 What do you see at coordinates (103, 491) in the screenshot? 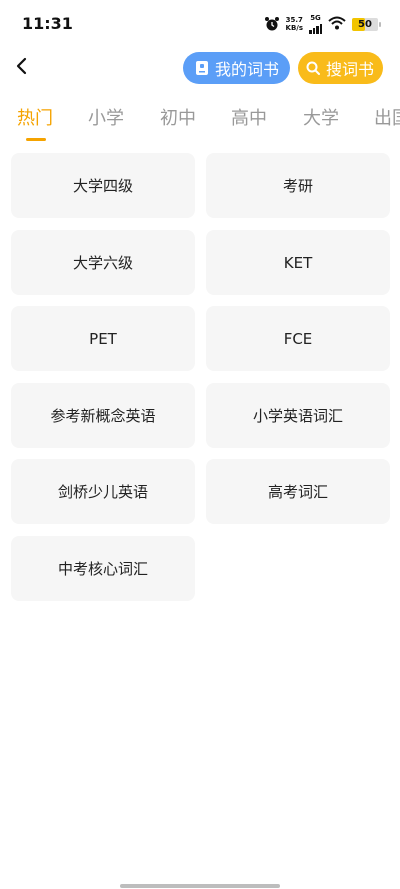
I see `book-card: 剑桥少儿英语` at bounding box center [103, 491].